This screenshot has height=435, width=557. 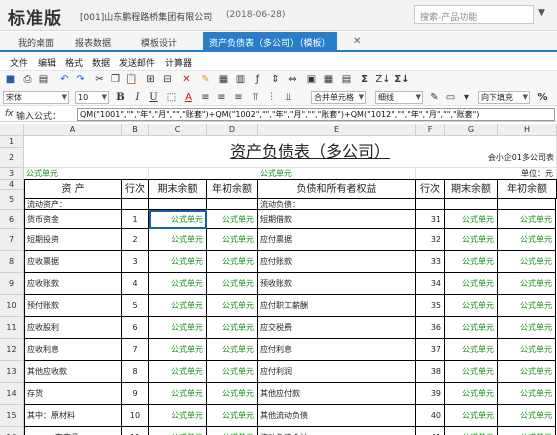 What do you see at coordinates (430, 431) in the screenshot?
I see `line-number-2: 41` at bounding box center [430, 431].